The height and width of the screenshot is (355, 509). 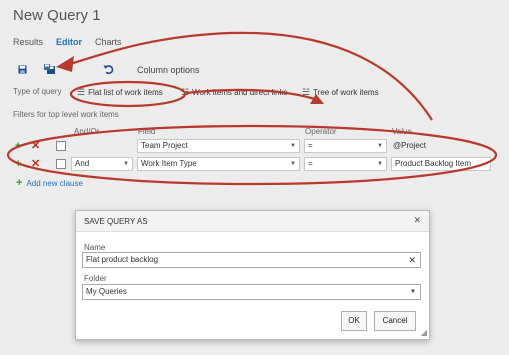 What do you see at coordinates (409, 146) in the screenshot?
I see `value-field: @Project` at bounding box center [409, 146].